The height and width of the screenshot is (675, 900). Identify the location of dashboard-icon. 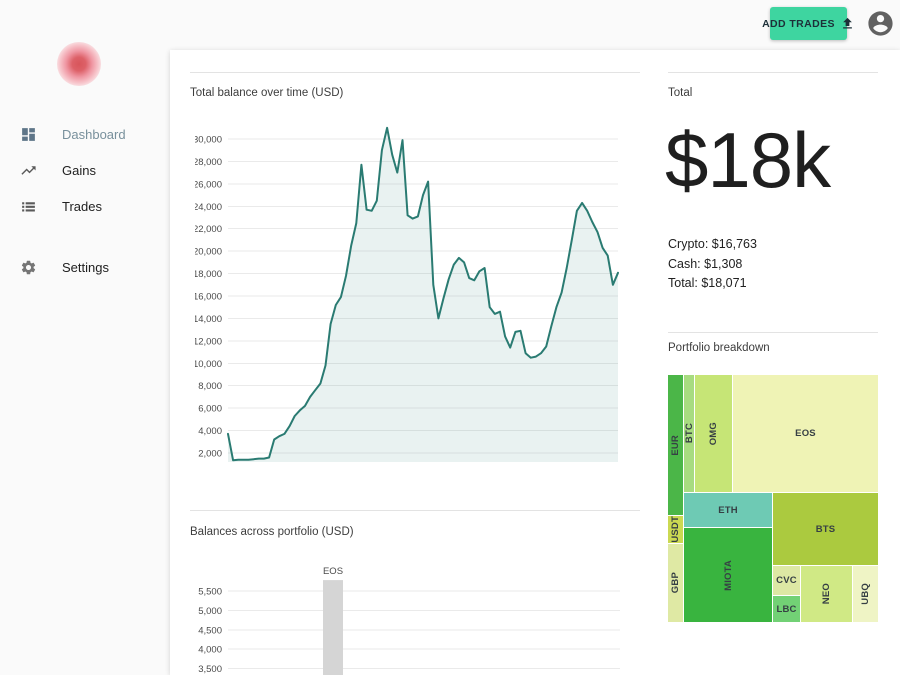
(28, 134).